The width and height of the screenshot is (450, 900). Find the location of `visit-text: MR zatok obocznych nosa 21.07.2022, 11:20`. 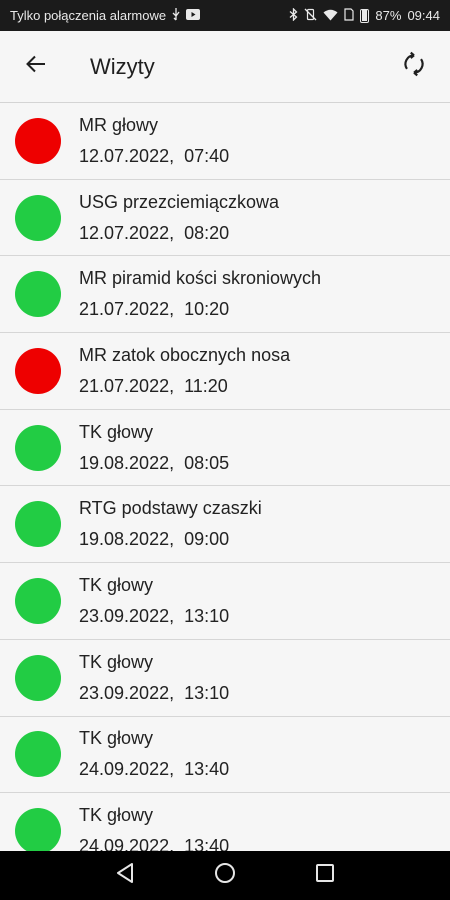

visit-text: MR zatok obocznych nosa 21.07.2022, 11:20 is located at coordinates (184, 371).